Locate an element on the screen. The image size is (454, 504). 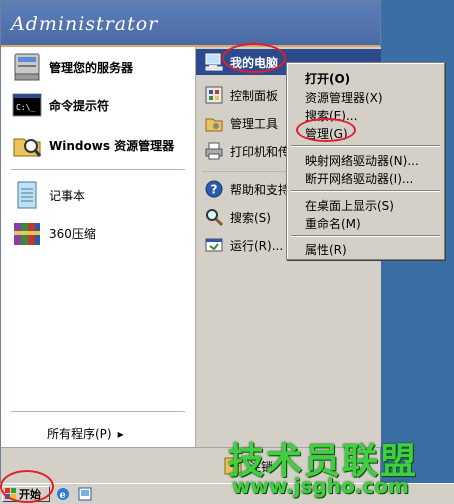
user-name: Administrator is located at coordinates (85, 24).